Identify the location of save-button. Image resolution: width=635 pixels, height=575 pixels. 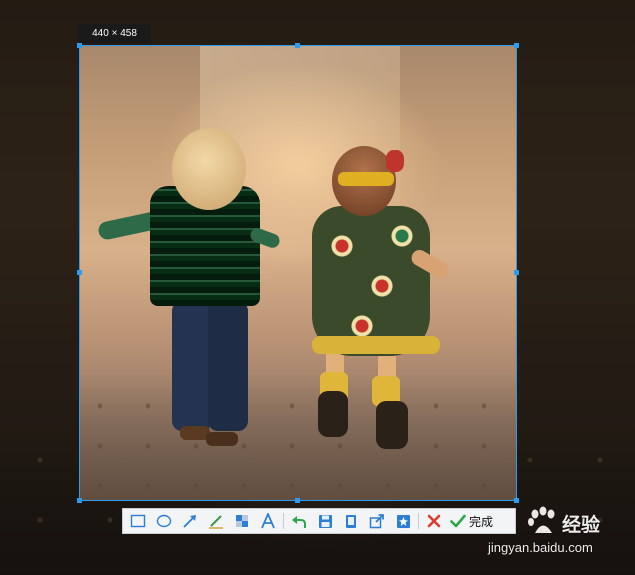
(325, 521).